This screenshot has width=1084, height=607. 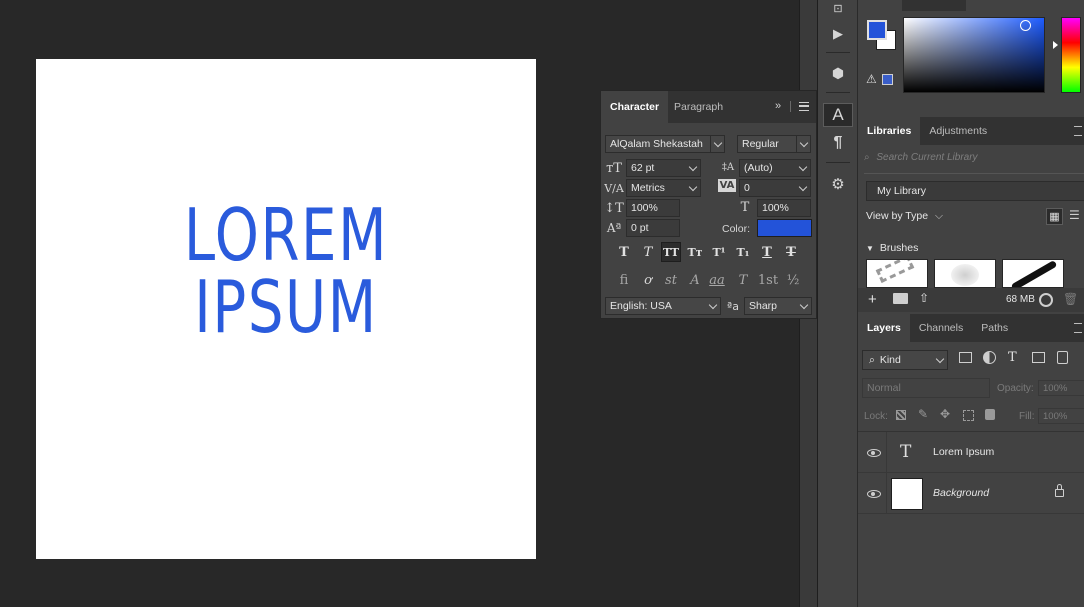 I want to click on tab-paths: Paths, so click(x=994, y=328).